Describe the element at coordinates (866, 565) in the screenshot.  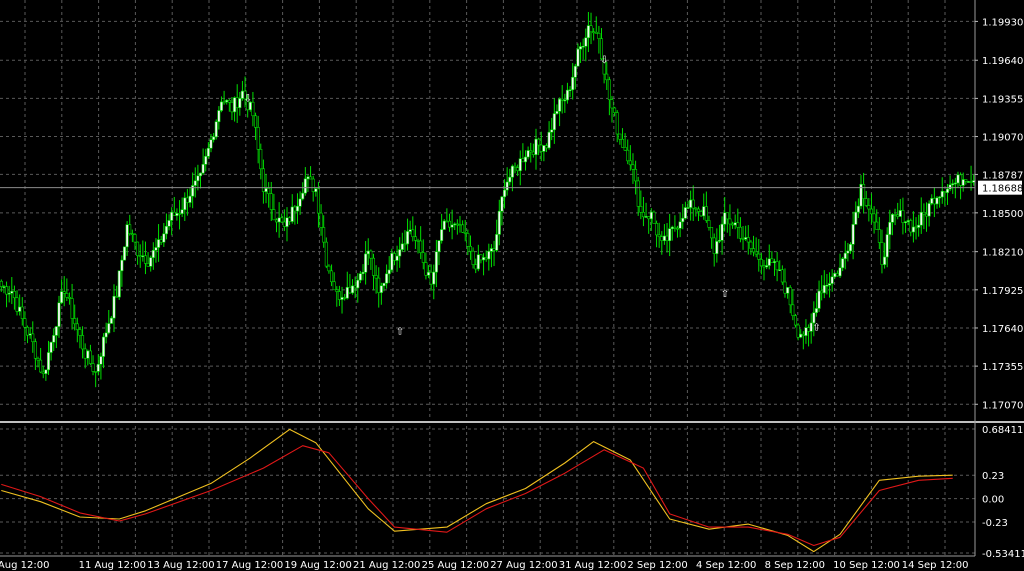
I see `time-axis-label: 10 Sep 12:00` at that location.